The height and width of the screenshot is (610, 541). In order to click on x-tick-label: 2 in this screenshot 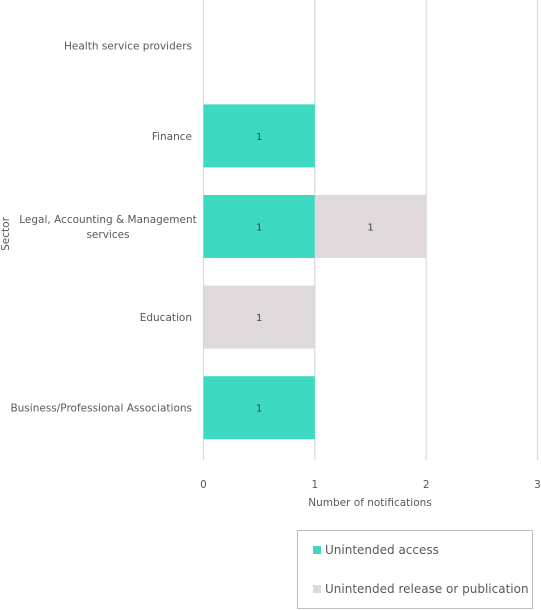, I will do `click(426, 485)`.